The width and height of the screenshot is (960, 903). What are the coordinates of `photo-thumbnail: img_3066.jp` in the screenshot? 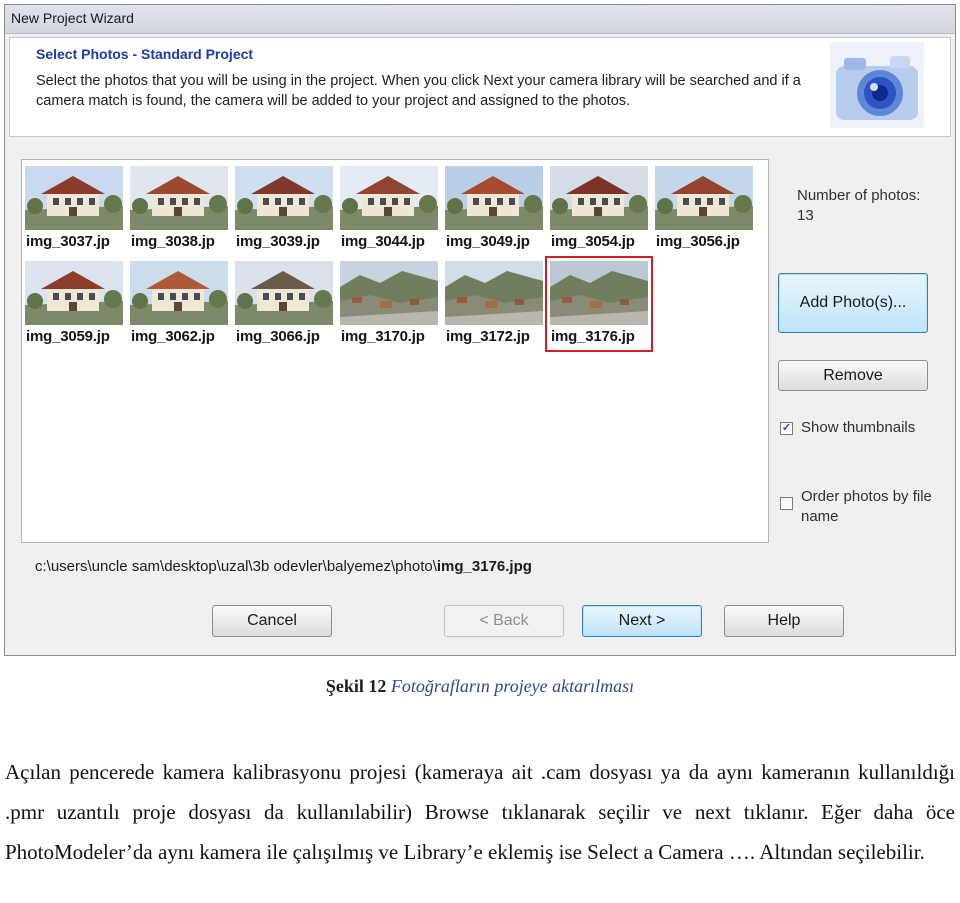 It's located at (284, 304).